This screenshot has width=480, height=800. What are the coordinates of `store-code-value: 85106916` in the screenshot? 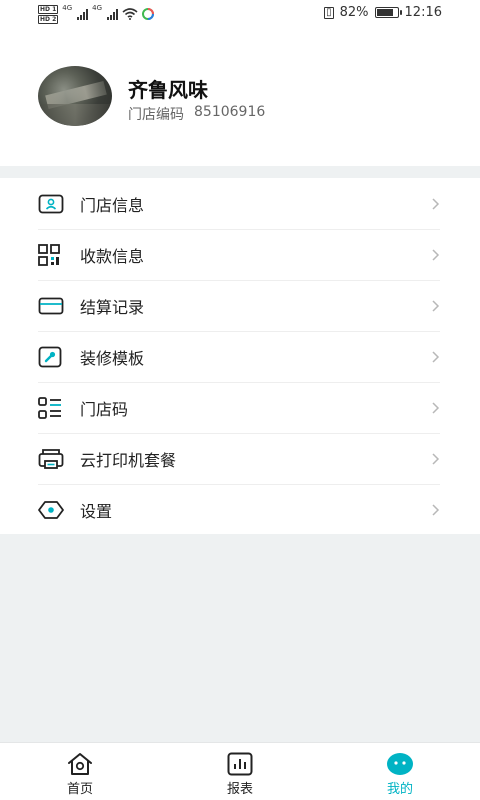 It's located at (230, 112).